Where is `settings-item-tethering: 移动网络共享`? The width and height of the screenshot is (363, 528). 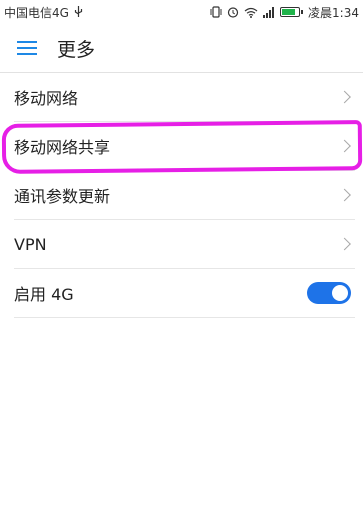
settings-item-tethering: 移动网络共享 is located at coordinates (184, 146).